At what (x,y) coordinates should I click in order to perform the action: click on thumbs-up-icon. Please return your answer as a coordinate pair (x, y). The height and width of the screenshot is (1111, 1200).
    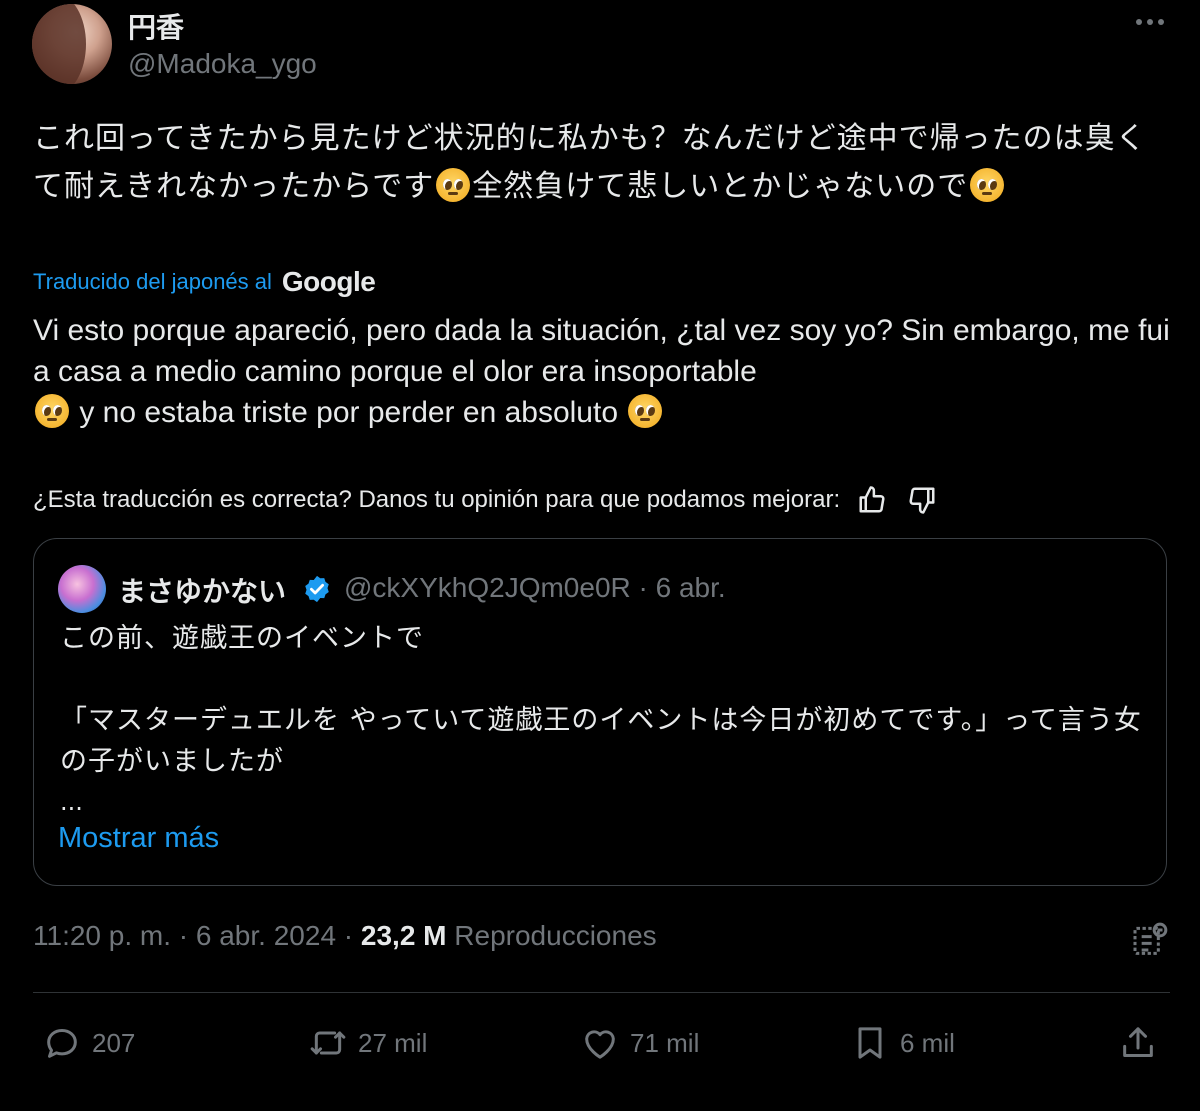
    Looking at the image, I should click on (872, 500).